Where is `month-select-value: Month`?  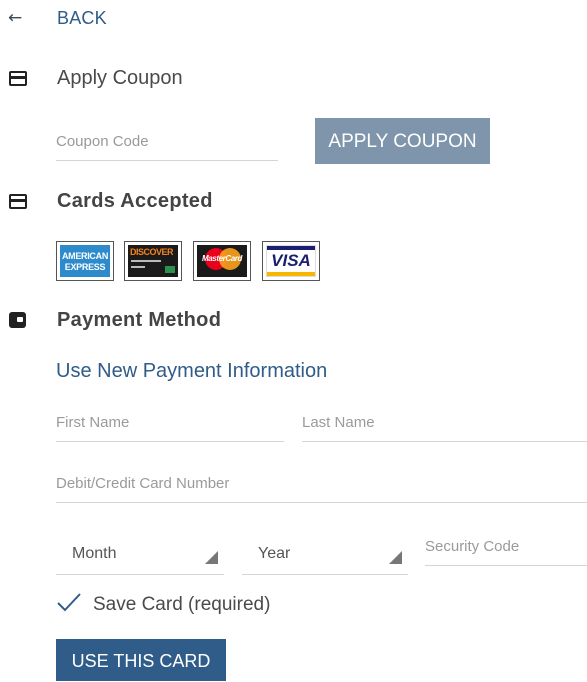
month-select-value: Month is located at coordinates (94, 553).